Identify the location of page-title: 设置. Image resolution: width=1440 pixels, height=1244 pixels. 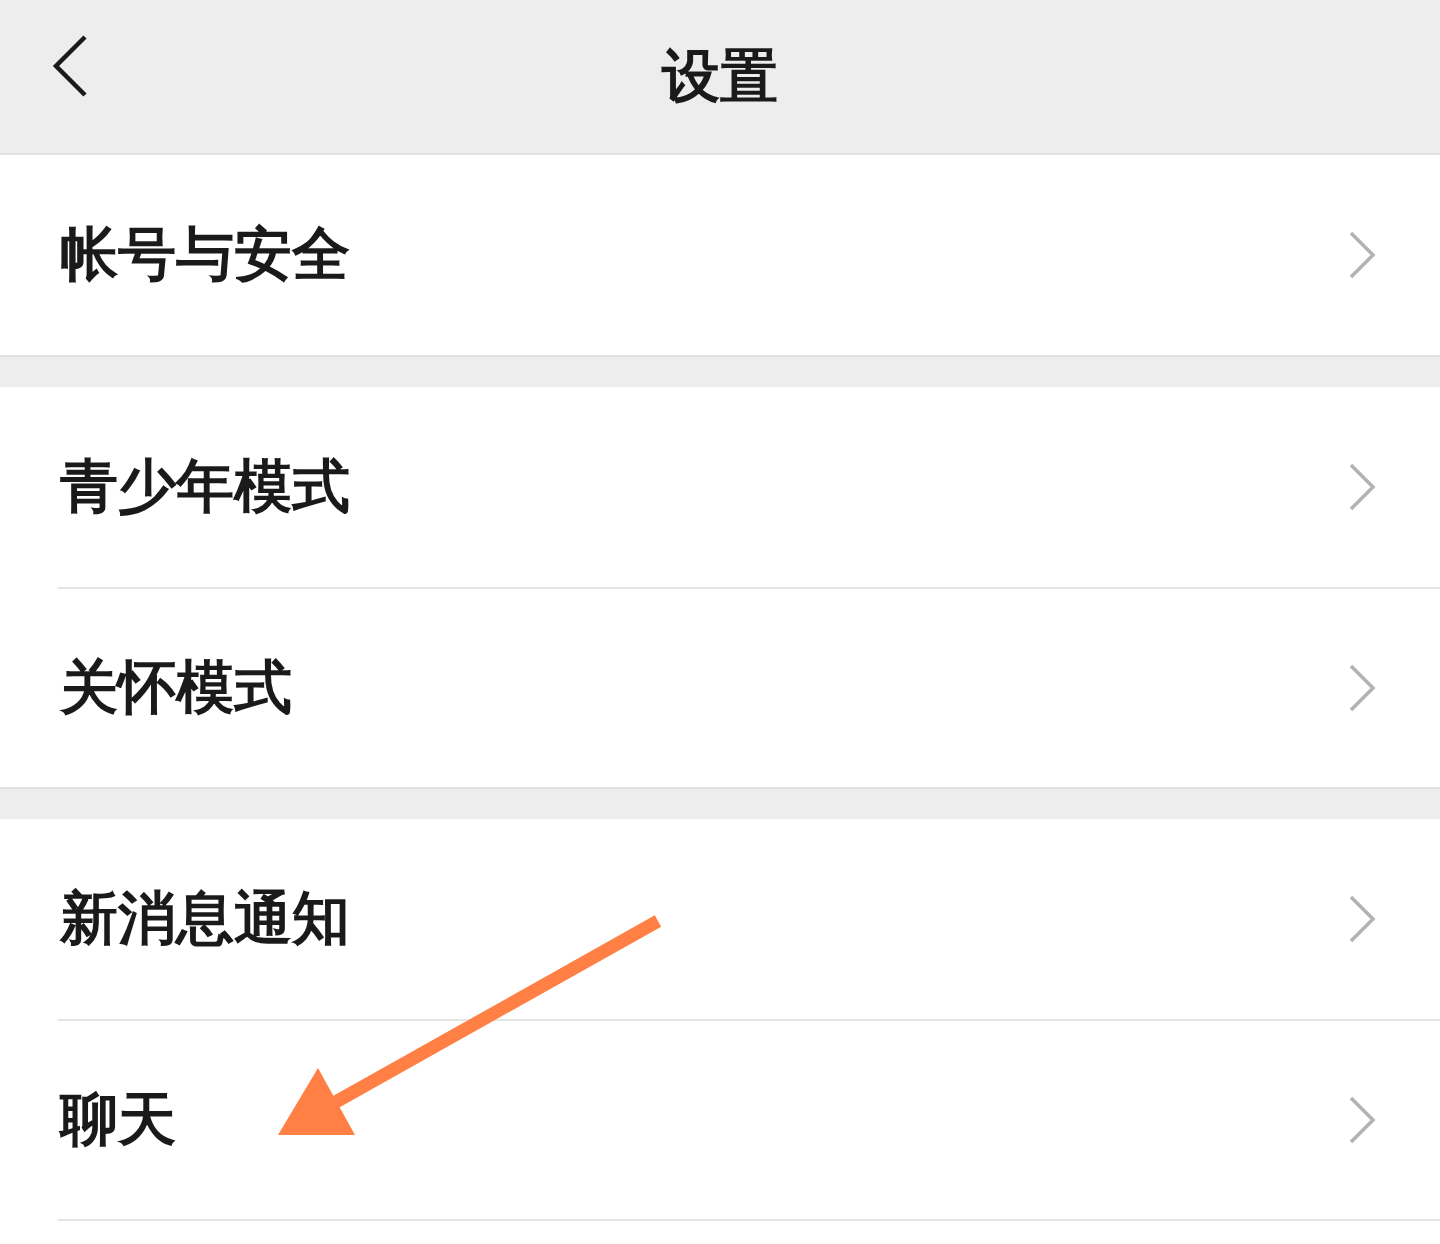
(720, 76).